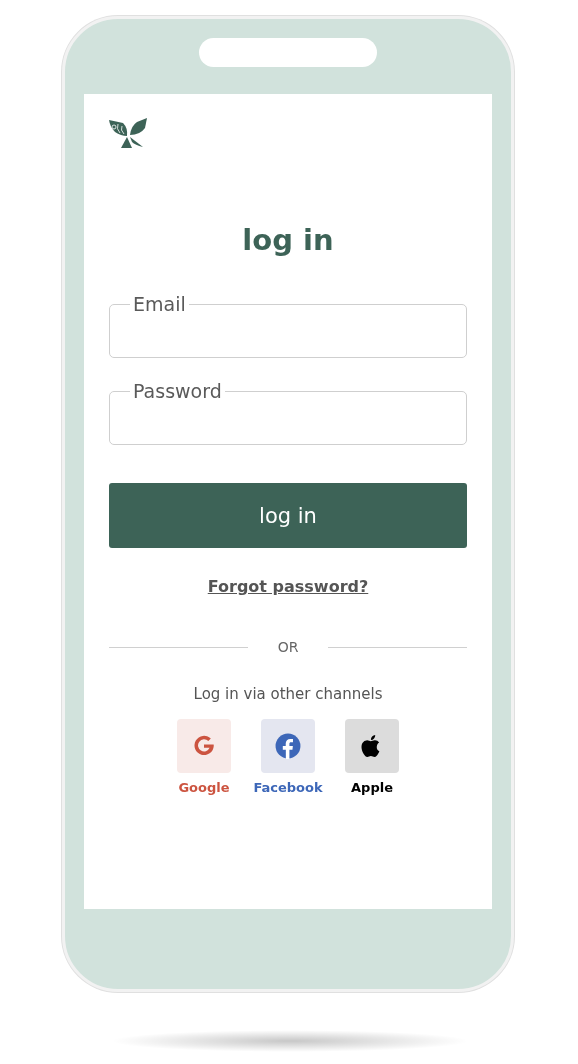  Describe the element at coordinates (372, 746) in the screenshot. I see `social-login-button` at that location.